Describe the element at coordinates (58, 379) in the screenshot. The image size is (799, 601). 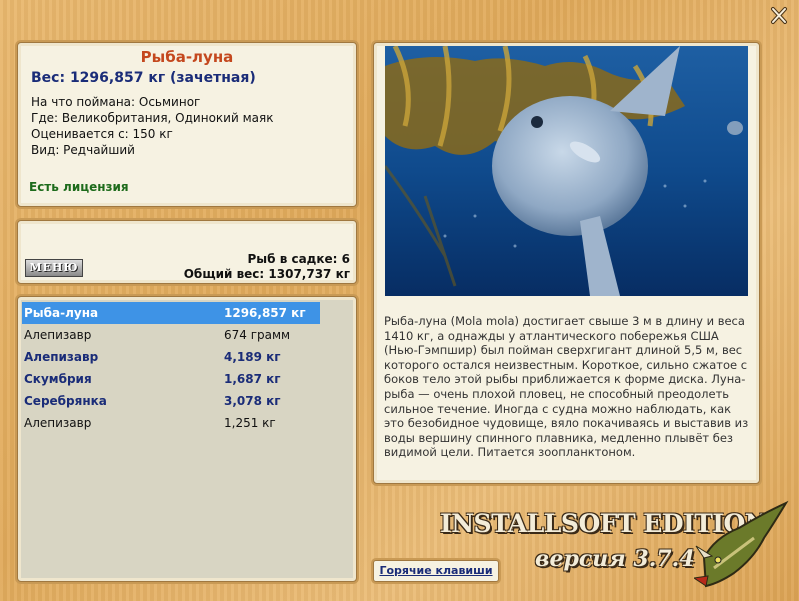
I see `list-item-name: Скумбрия` at that location.